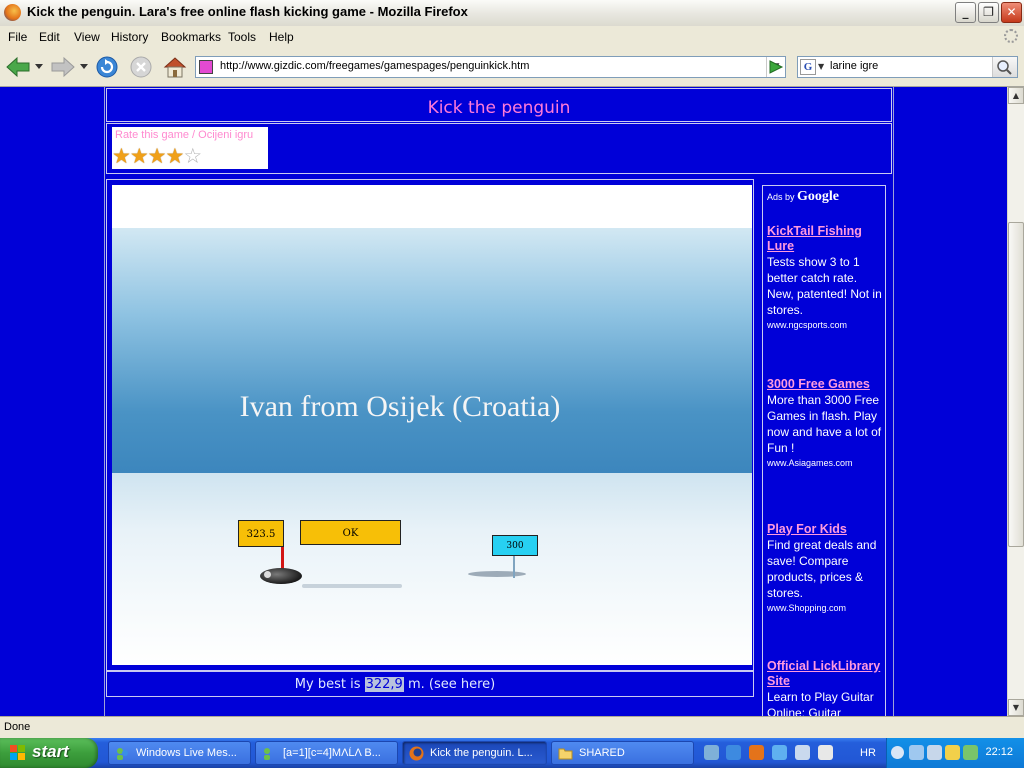 This screenshot has height=768, width=1024. What do you see at coordinates (416, 753) in the screenshot?
I see `firefox-icon` at bounding box center [416, 753].